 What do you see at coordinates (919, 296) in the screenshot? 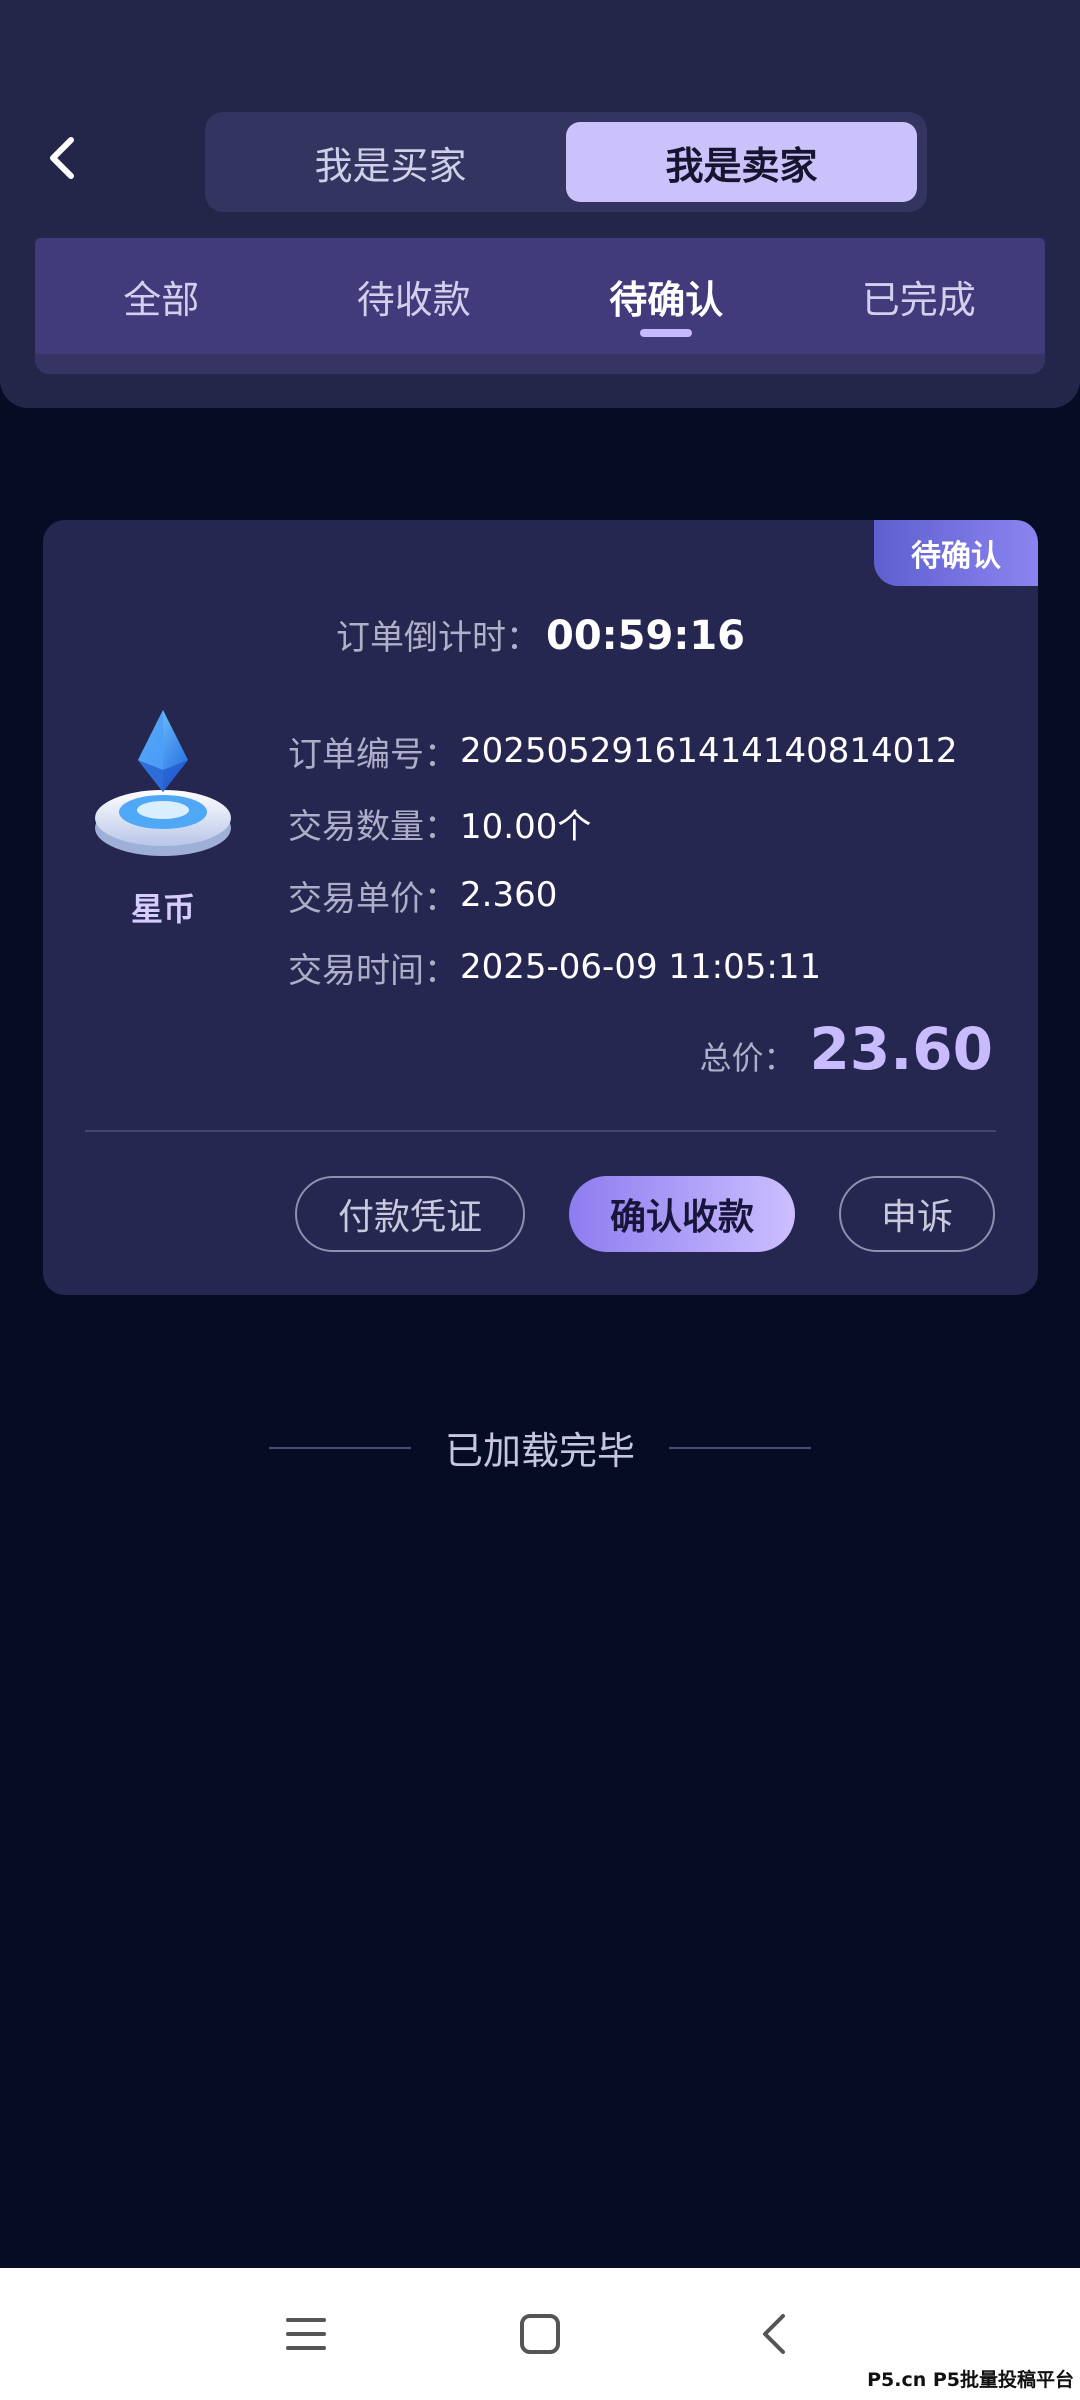
I see `tab-completed: 已完成` at bounding box center [919, 296].